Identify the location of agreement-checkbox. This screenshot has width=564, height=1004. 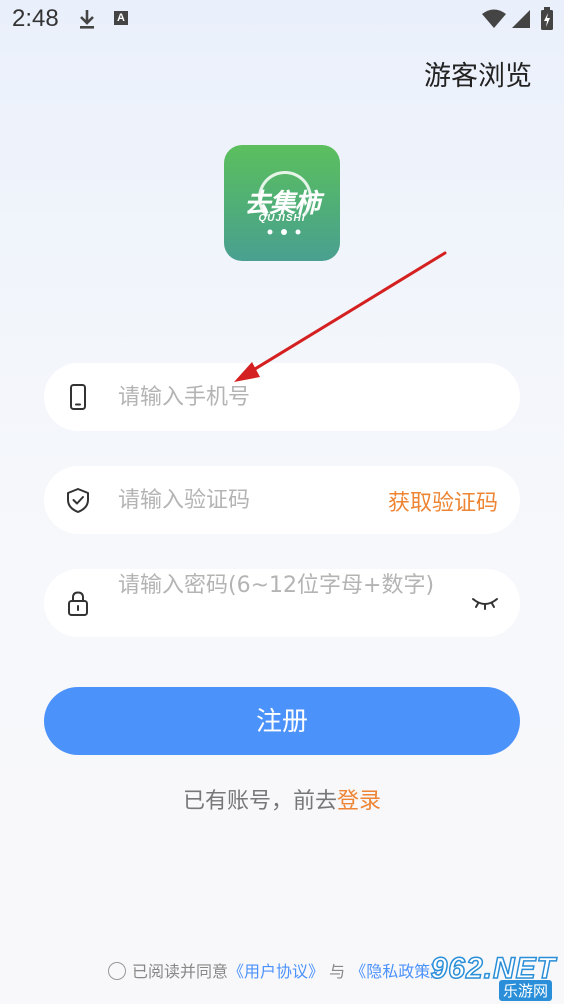
(117, 971).